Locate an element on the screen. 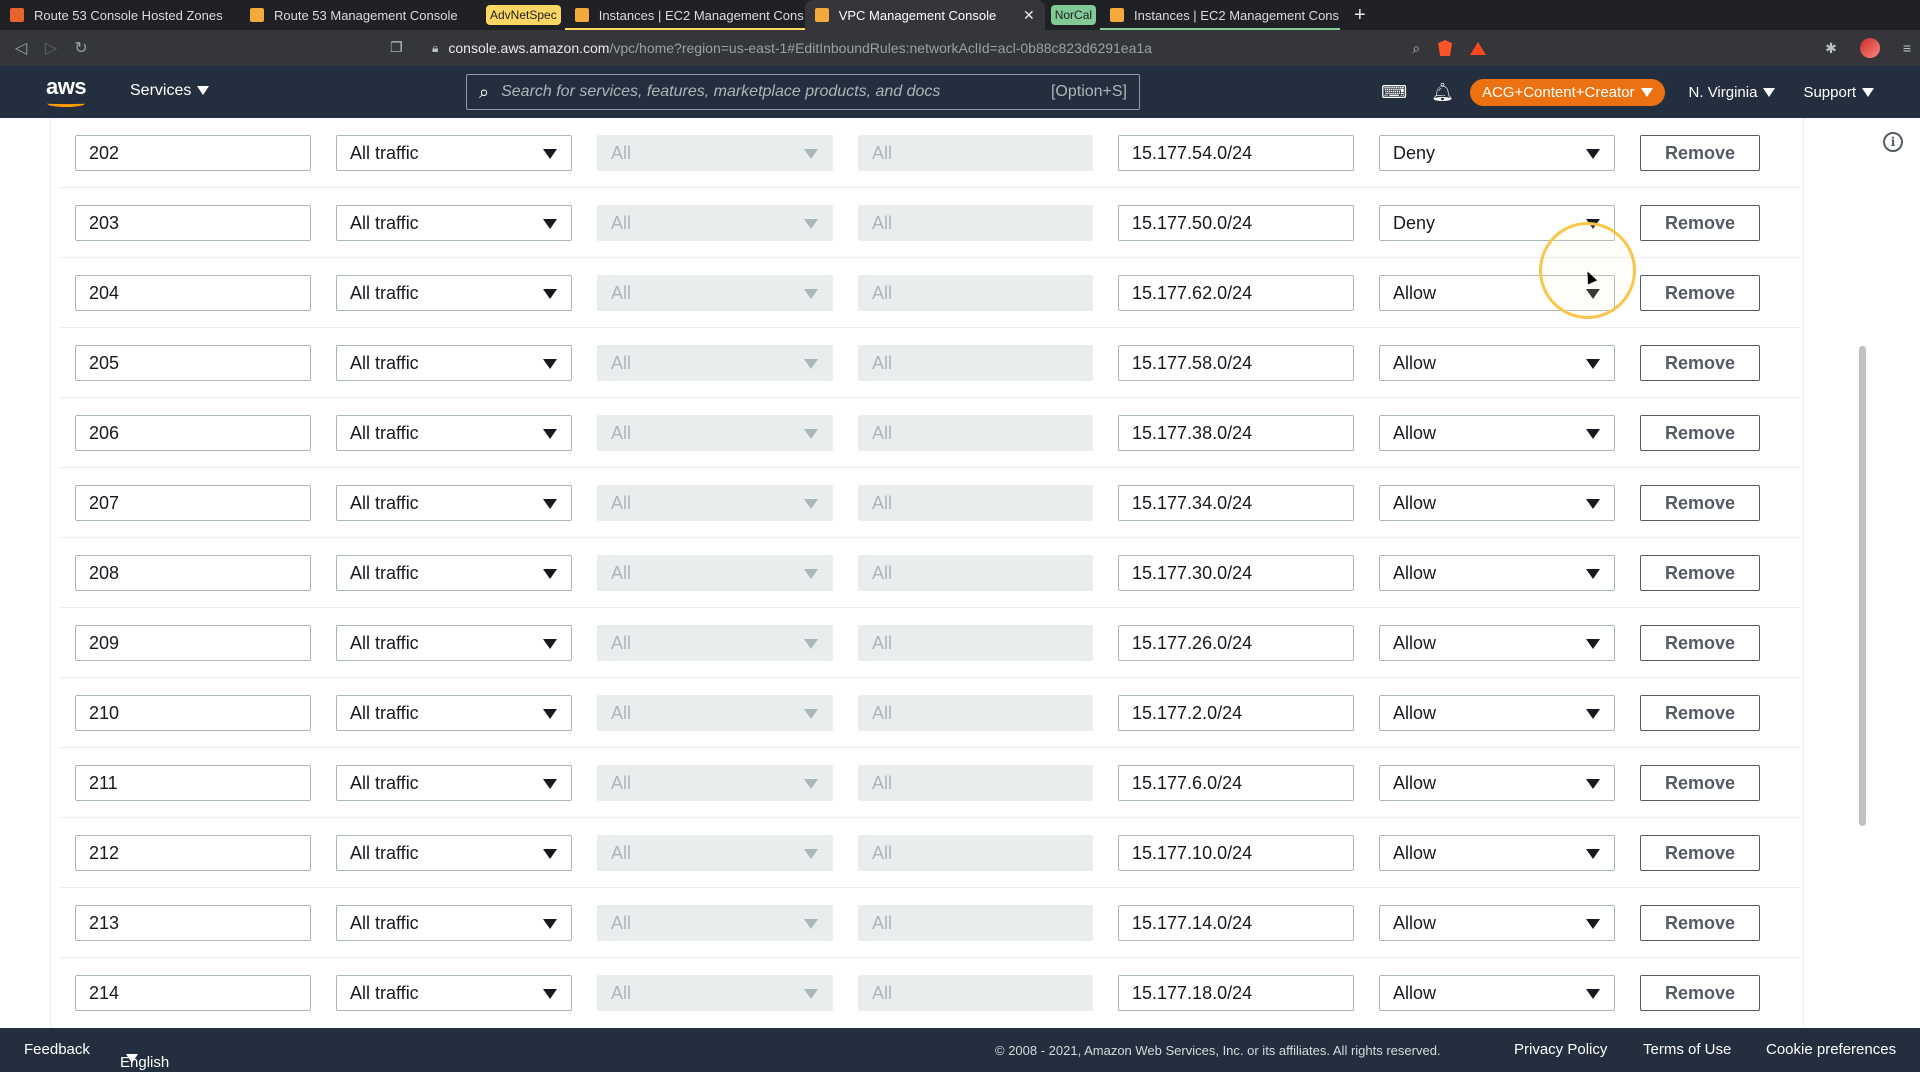 The image size is (1920, 1088). rule-number-input: 203 is located at coordinates (193, 223).